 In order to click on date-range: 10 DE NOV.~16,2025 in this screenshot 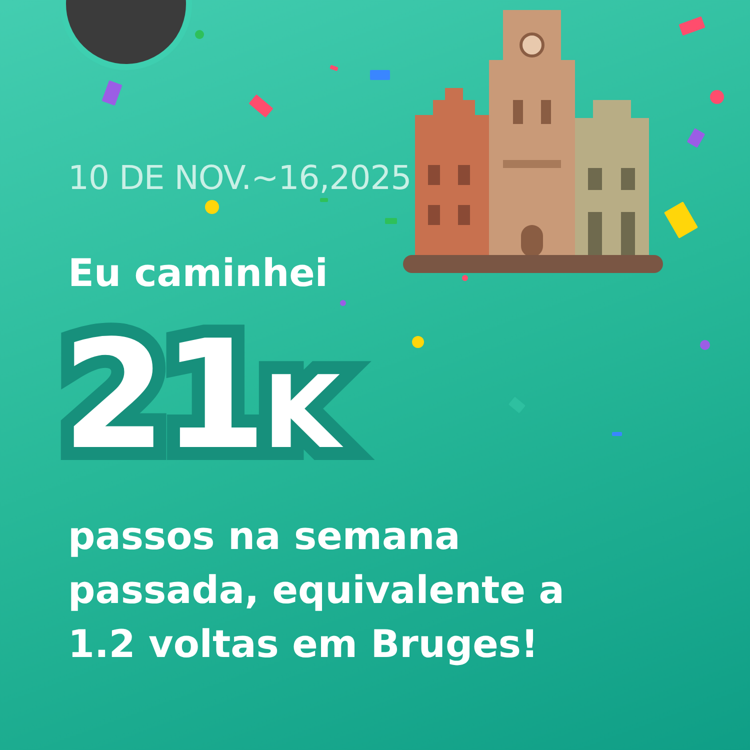, I will do `click(240, 178)`.